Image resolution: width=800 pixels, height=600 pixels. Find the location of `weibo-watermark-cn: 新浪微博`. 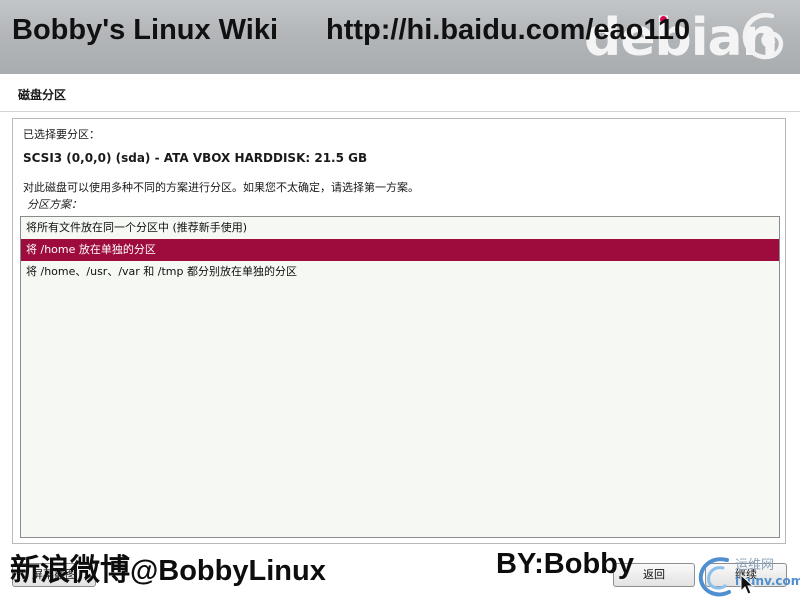

weibo-watermark-cn: 新浪微博 is located at coordinates (70, 570).